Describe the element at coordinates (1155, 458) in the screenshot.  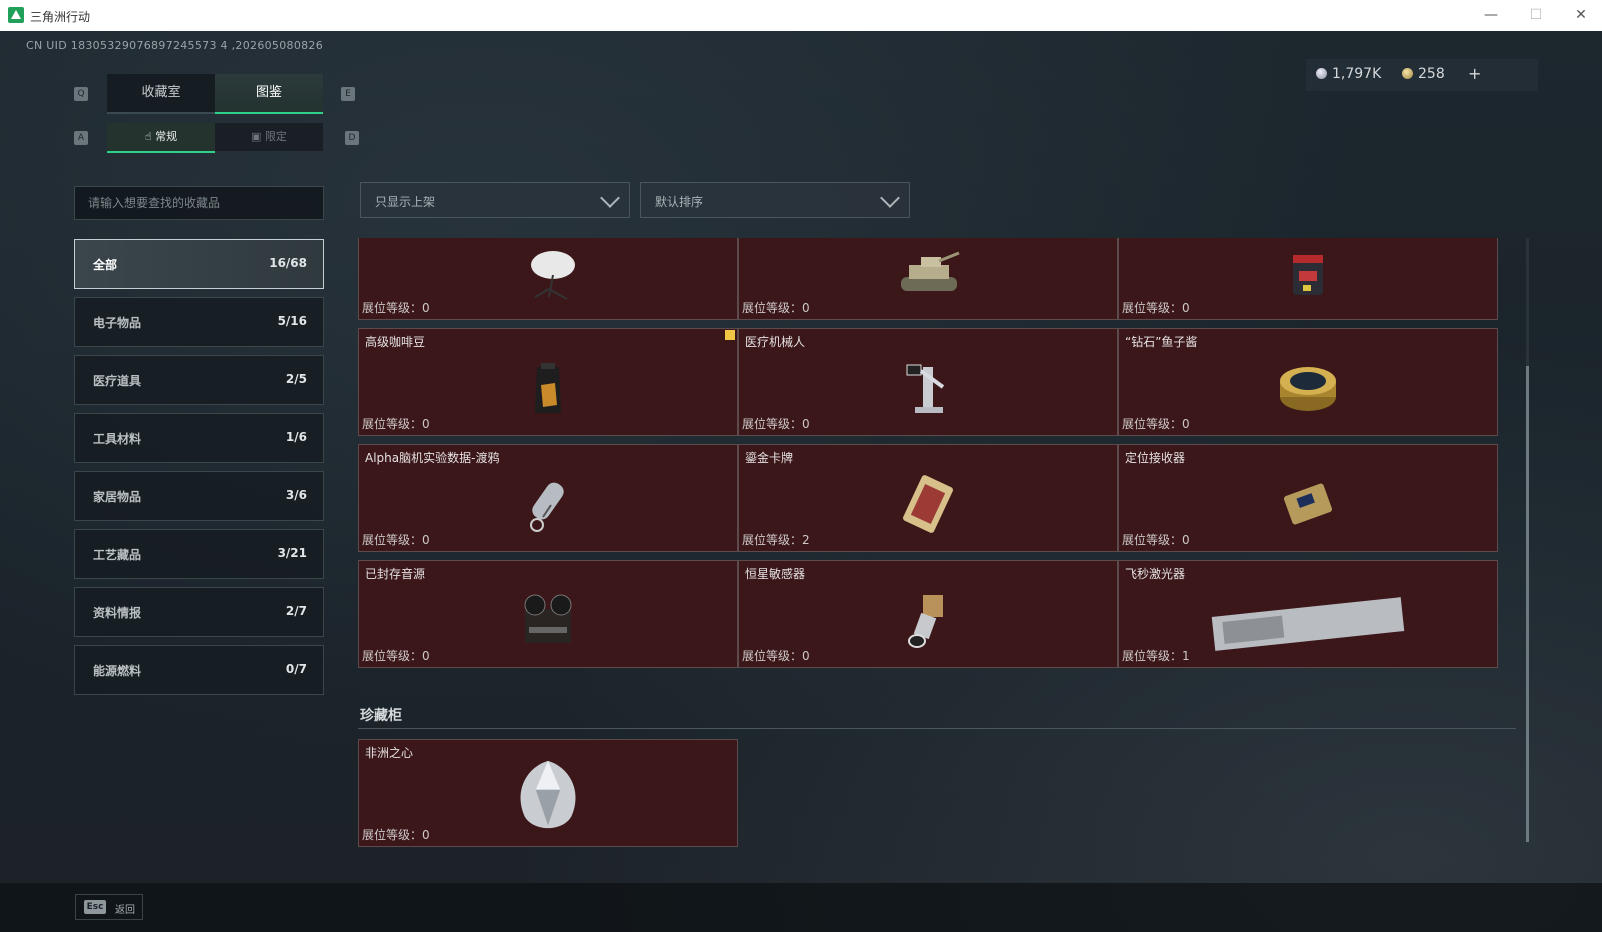
I see `item-name: 定位接收器` at that location.